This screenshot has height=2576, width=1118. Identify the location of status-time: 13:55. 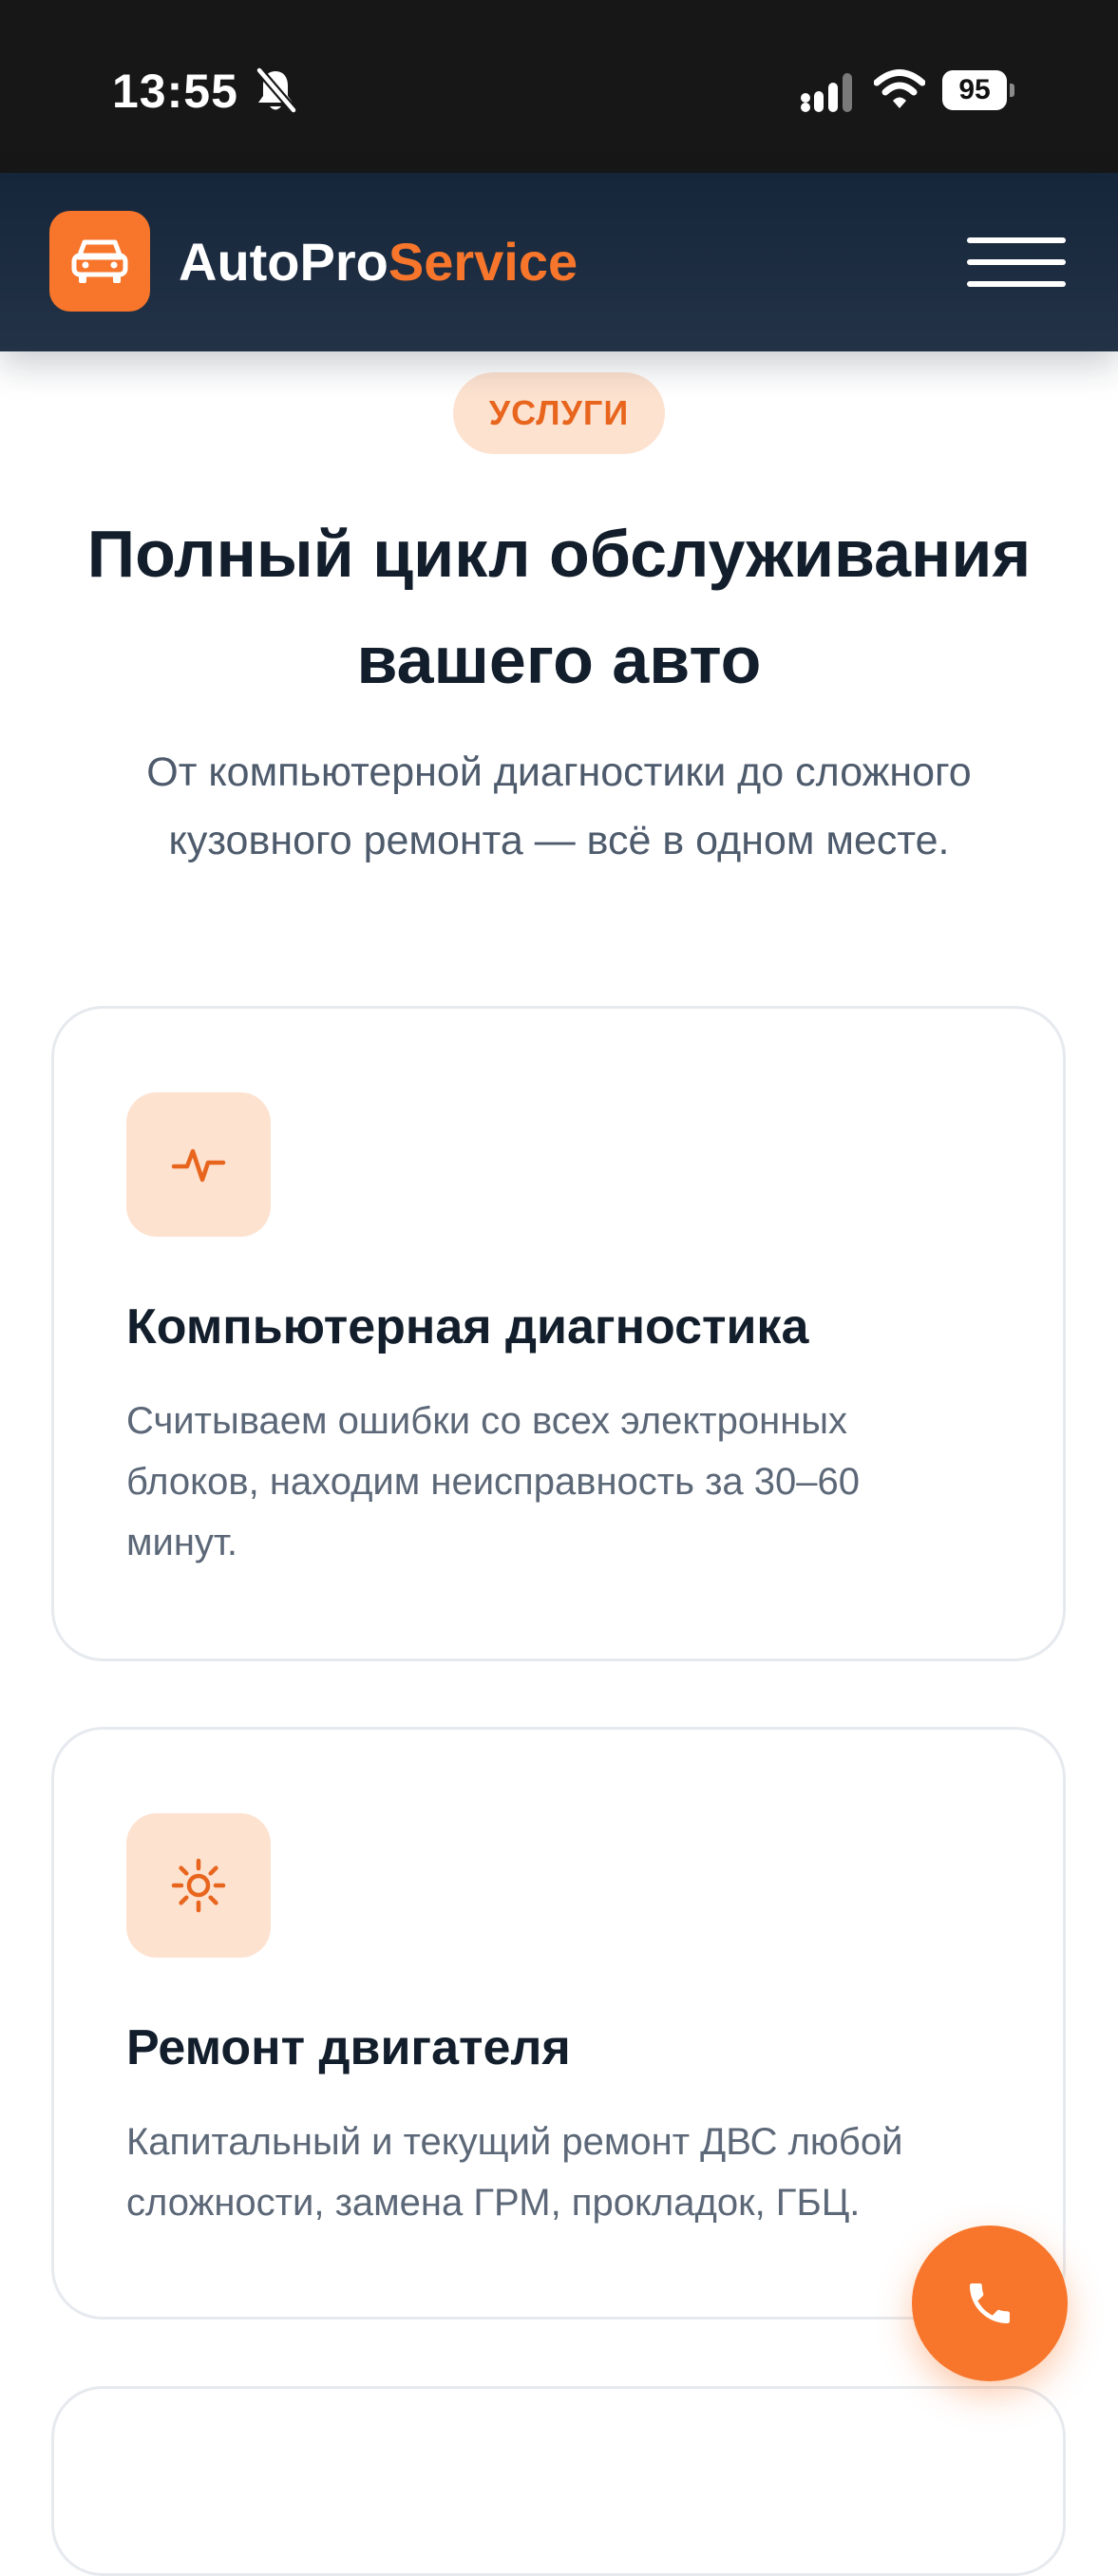
(175, 91).